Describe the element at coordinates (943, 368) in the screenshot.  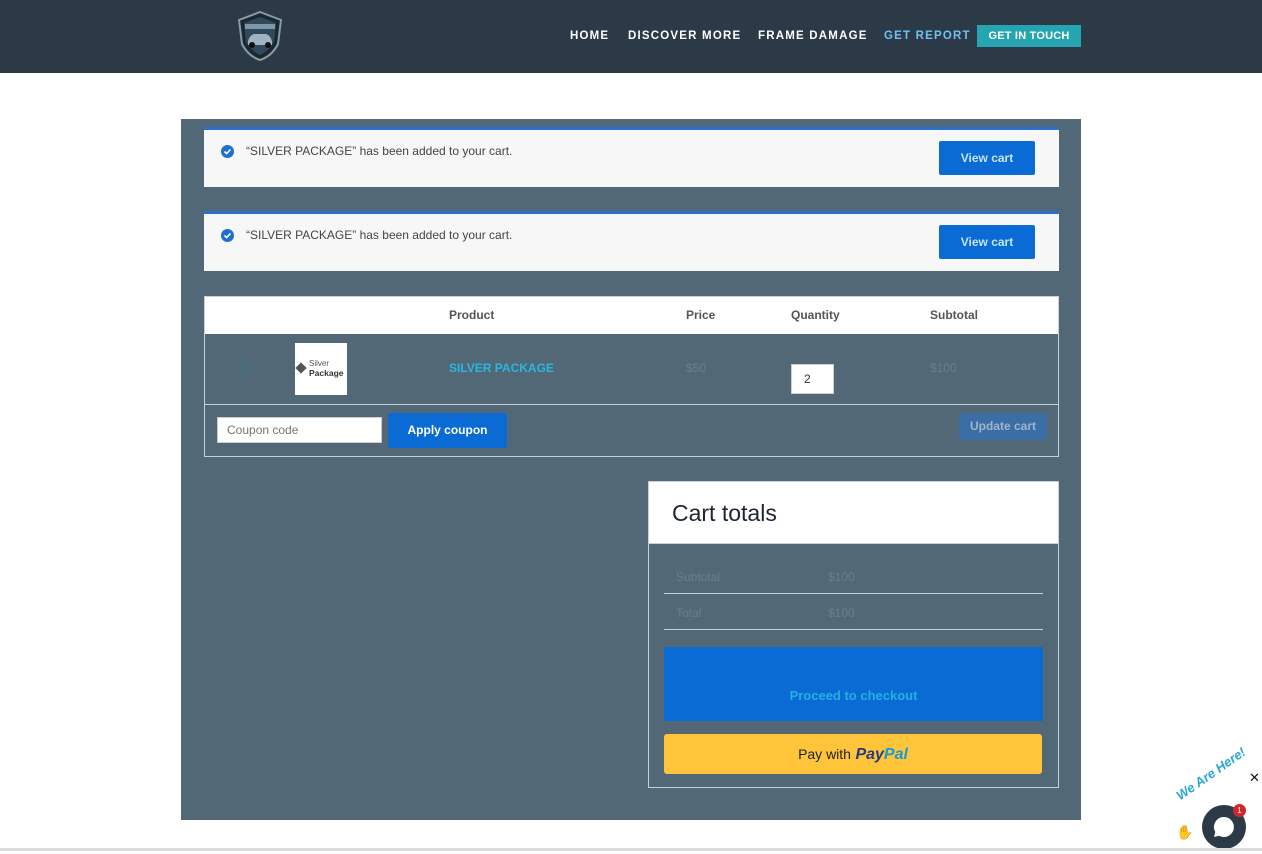
I see `product-subtotal: $100` at that location.